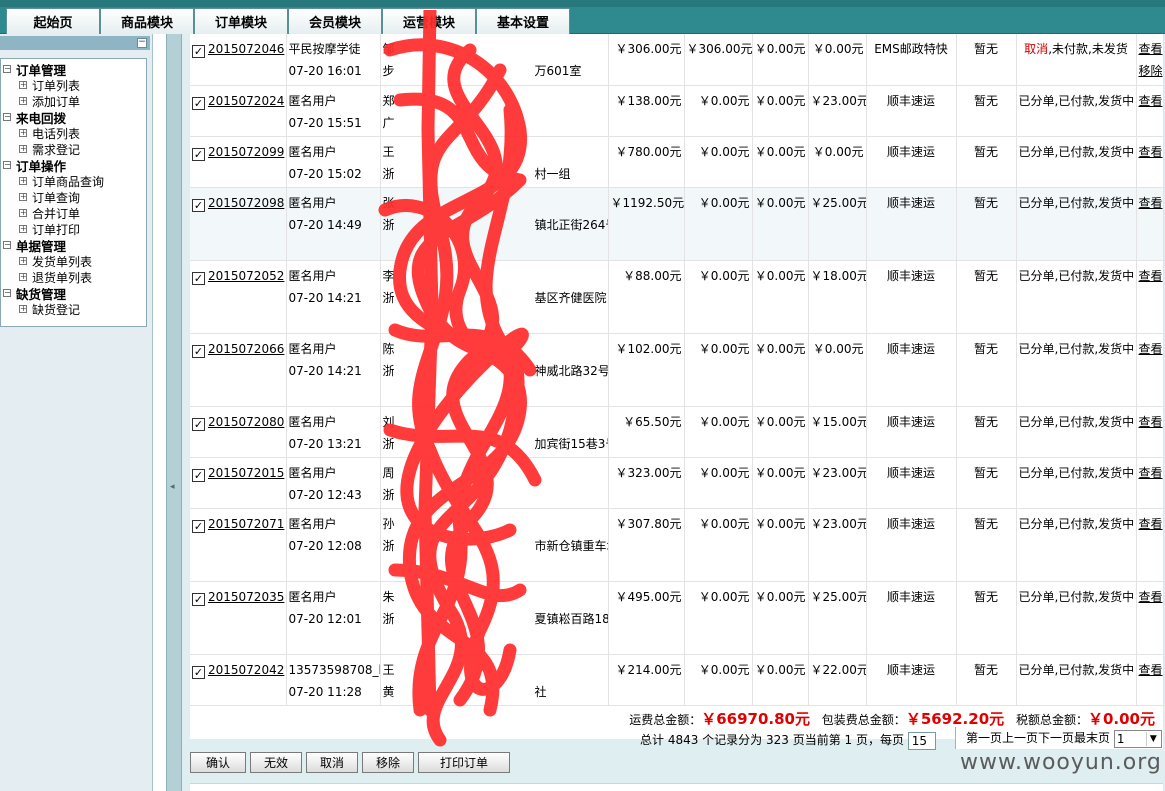 Image resolution: width=1165 pixels, height=791 pixels. Describe the element at coordinates (476, 173) in the screenshot. I see `address-text: 浙村一组` at that location.